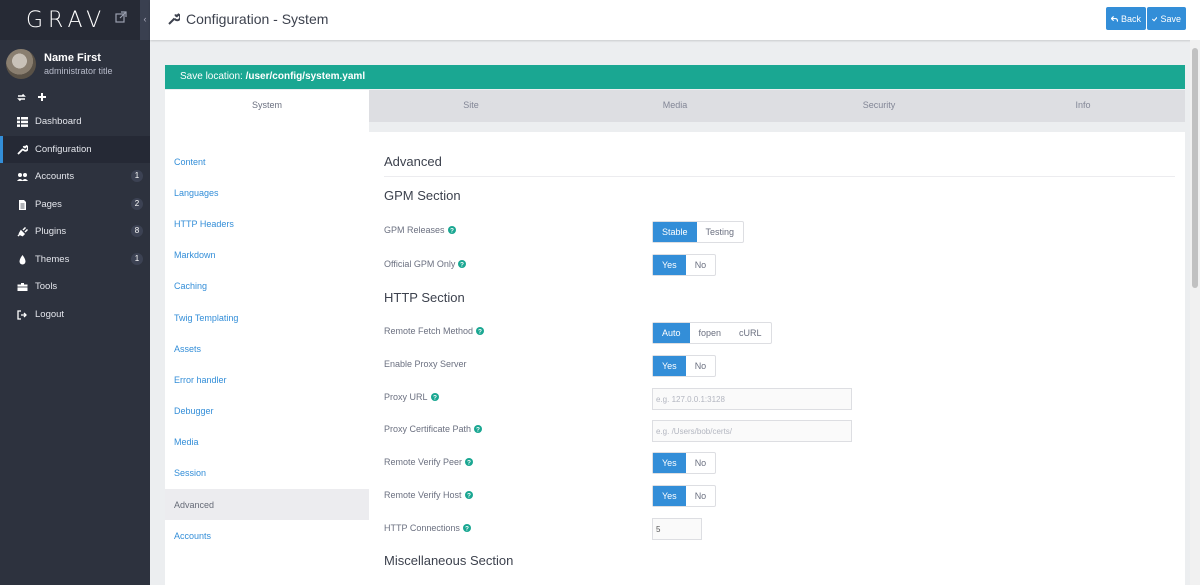  I want to click on option-stable: Stable, so click(675, 232).